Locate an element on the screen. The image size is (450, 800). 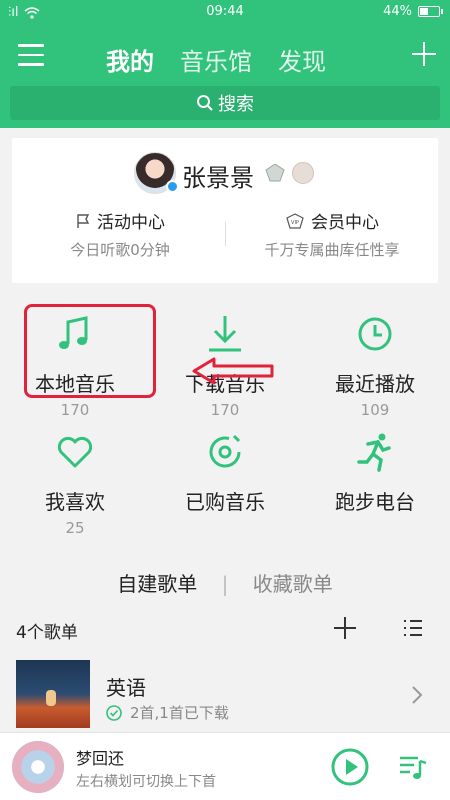
grid-favorites: 我喜欢 25 is located at coordinates (75, 483).